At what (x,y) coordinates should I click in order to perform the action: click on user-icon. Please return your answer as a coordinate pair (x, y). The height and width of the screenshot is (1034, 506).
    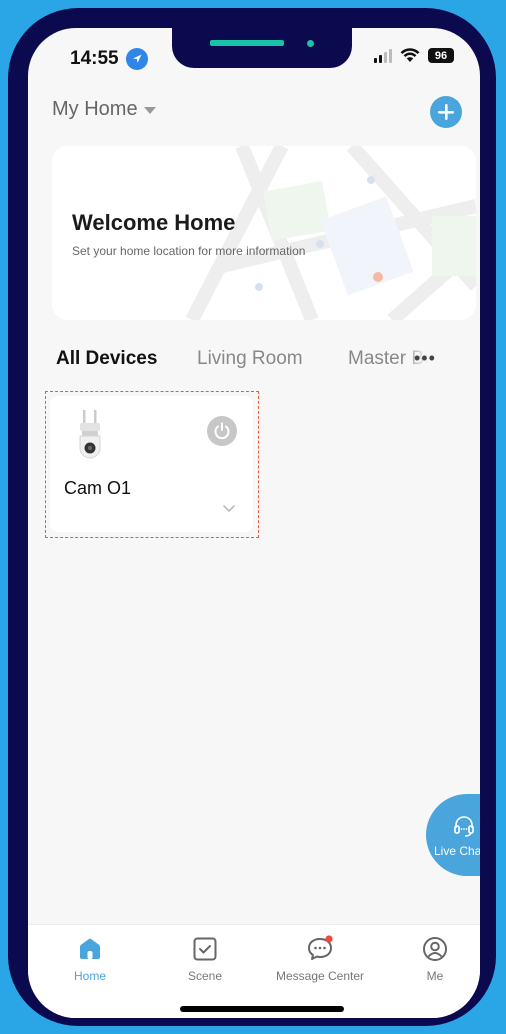
    Looking at the image, I should click on (435, 949).